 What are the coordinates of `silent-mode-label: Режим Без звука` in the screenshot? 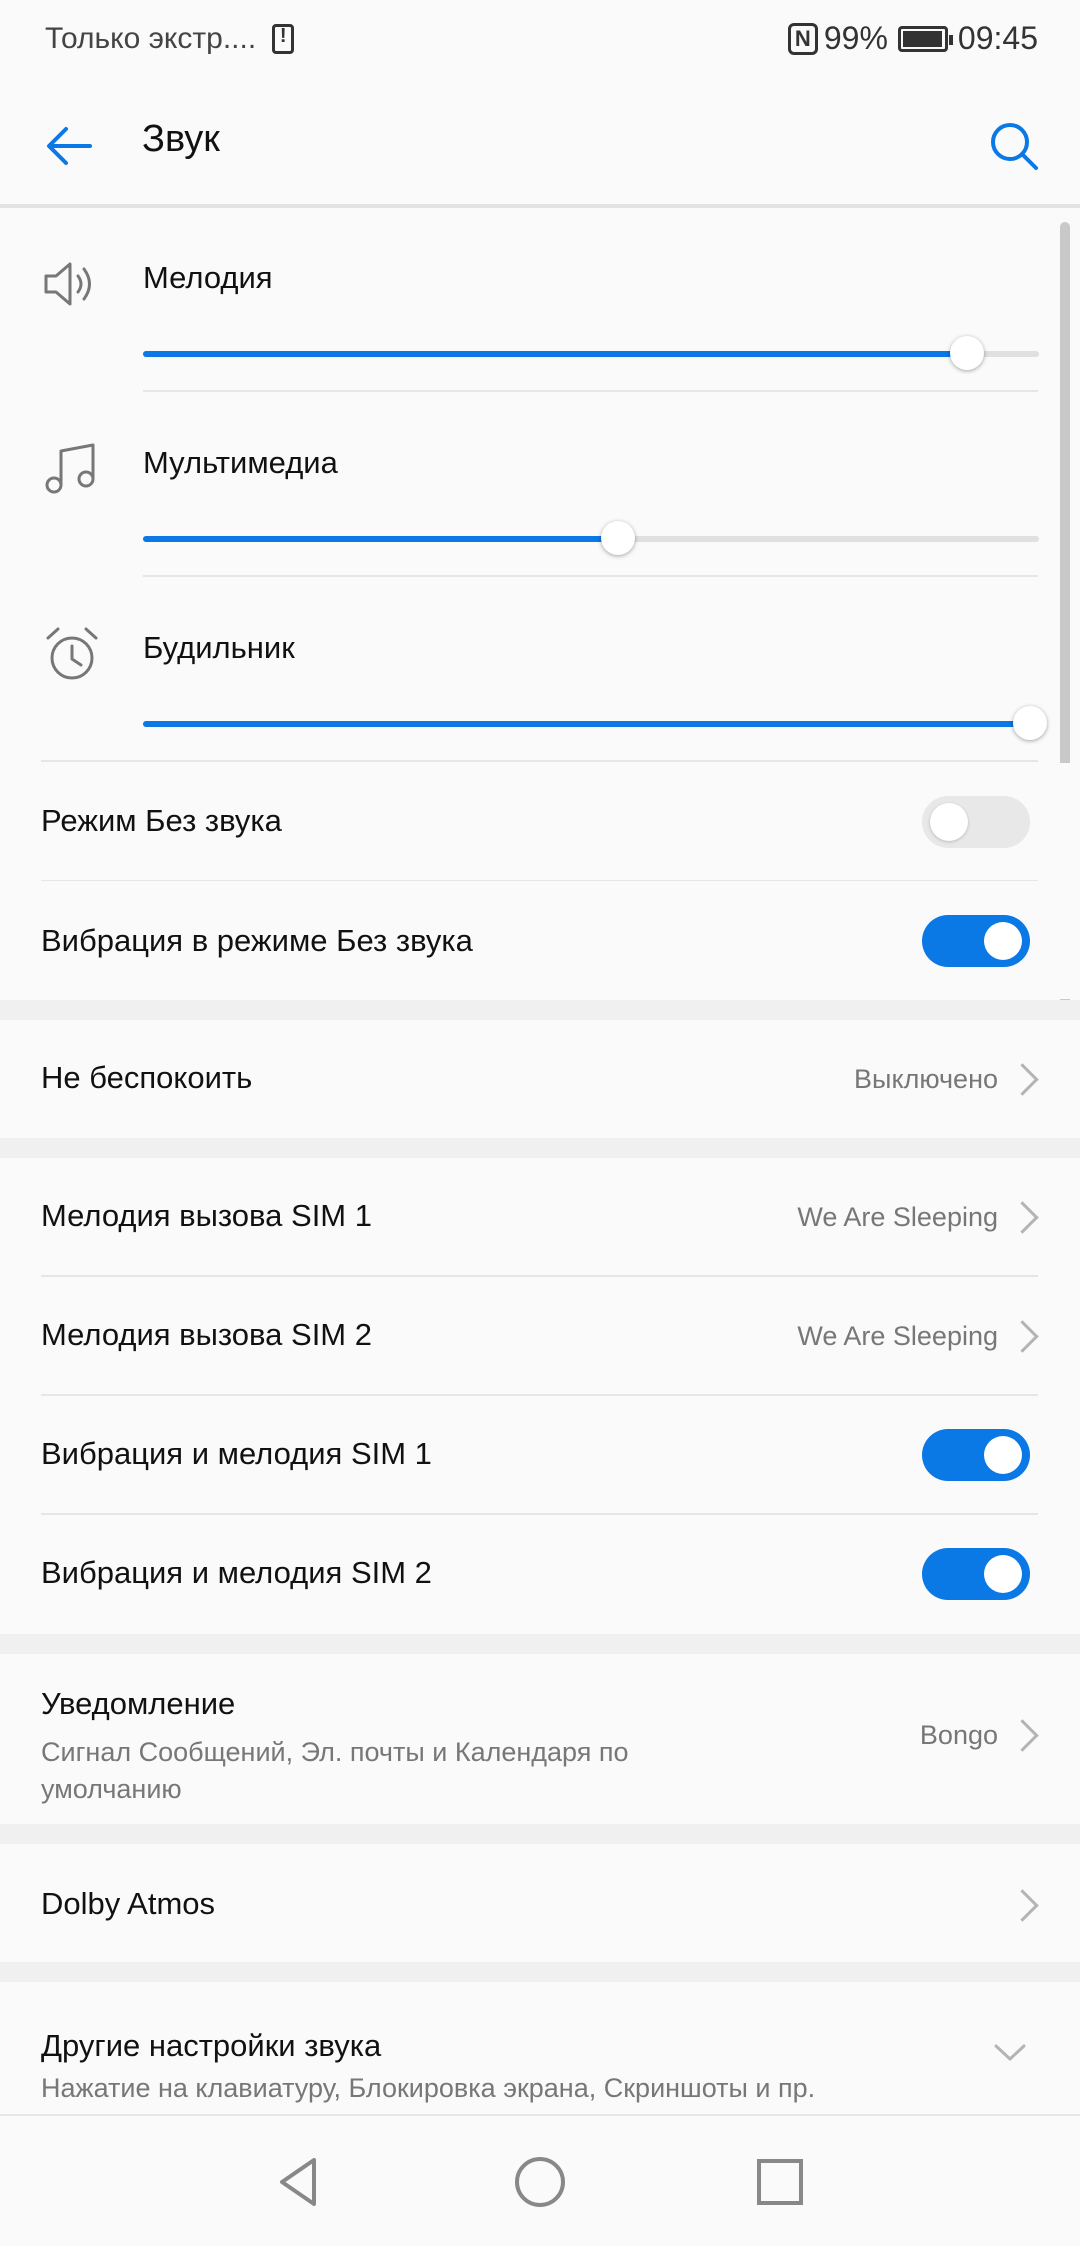 It's located at (161, 820).